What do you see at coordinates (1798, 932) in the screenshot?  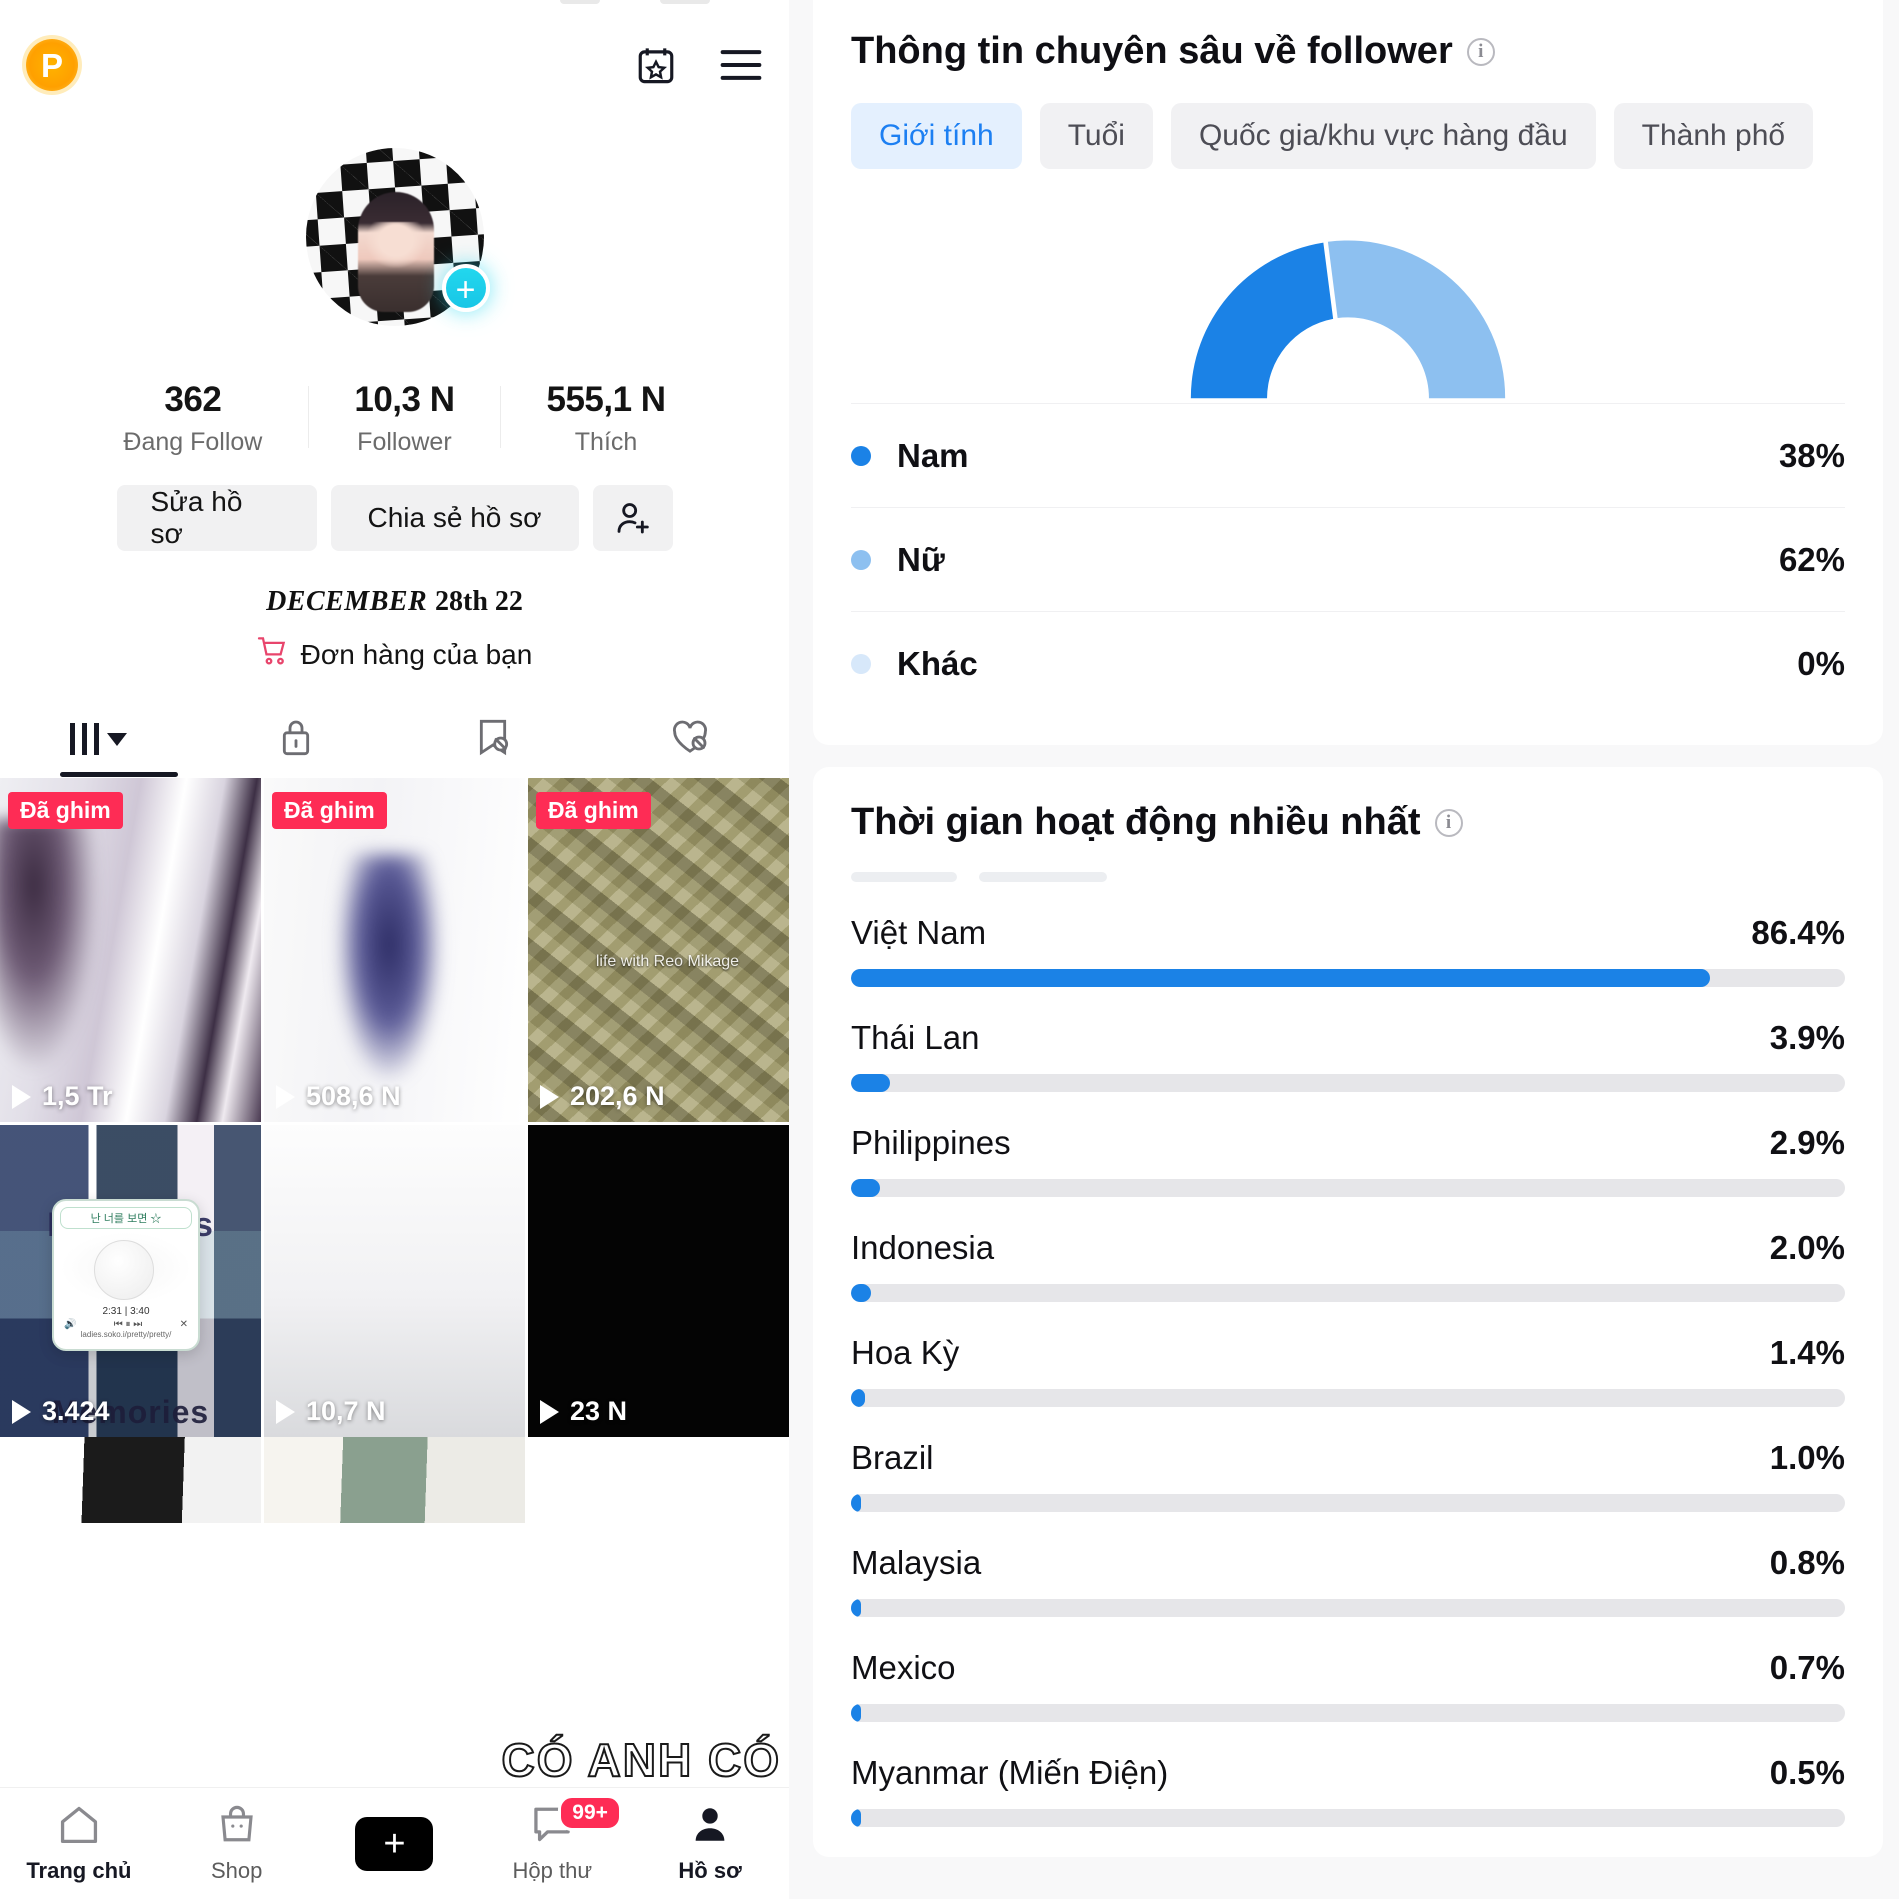 I see `bar-value: 86.4%` at bounding box center [1798, 932].